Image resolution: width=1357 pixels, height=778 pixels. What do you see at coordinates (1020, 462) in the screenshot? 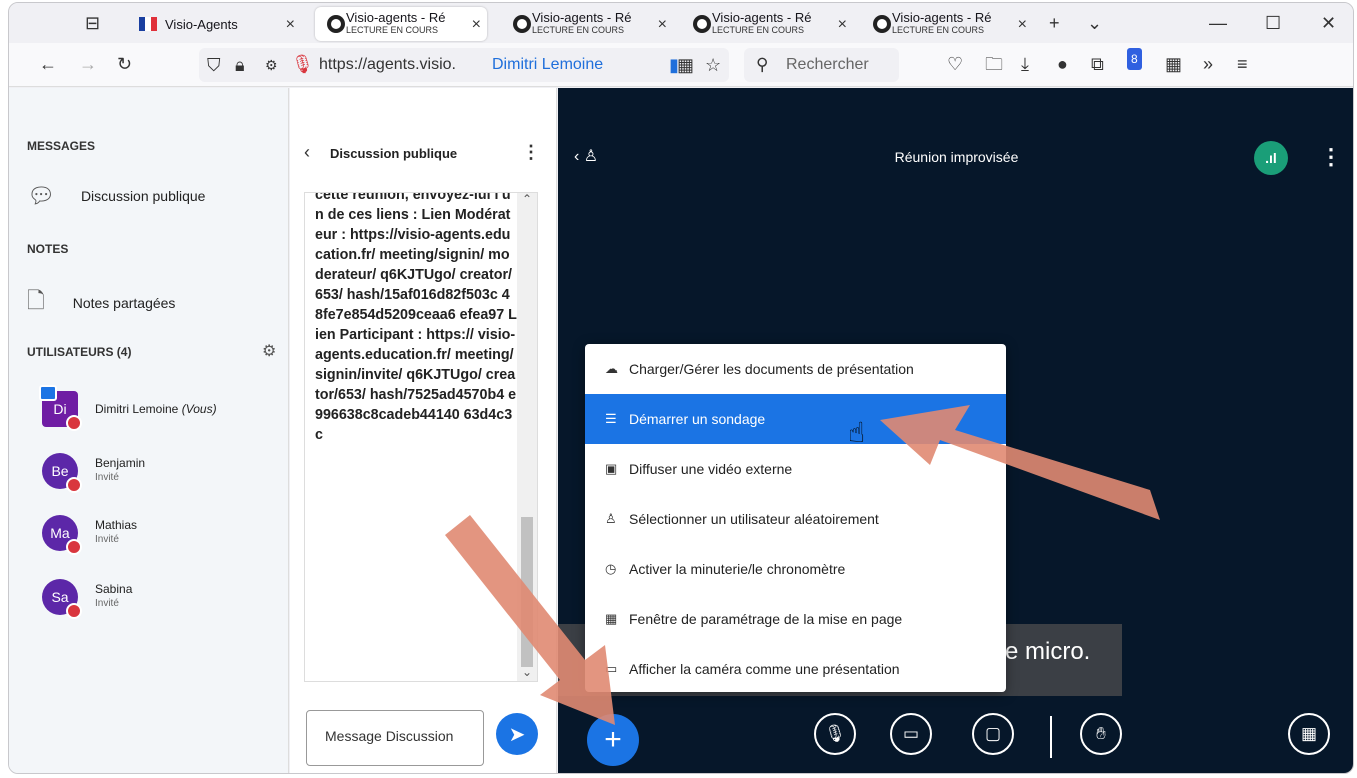
I see `arrow-to-menu-item` at bounding box center [1020, 462].